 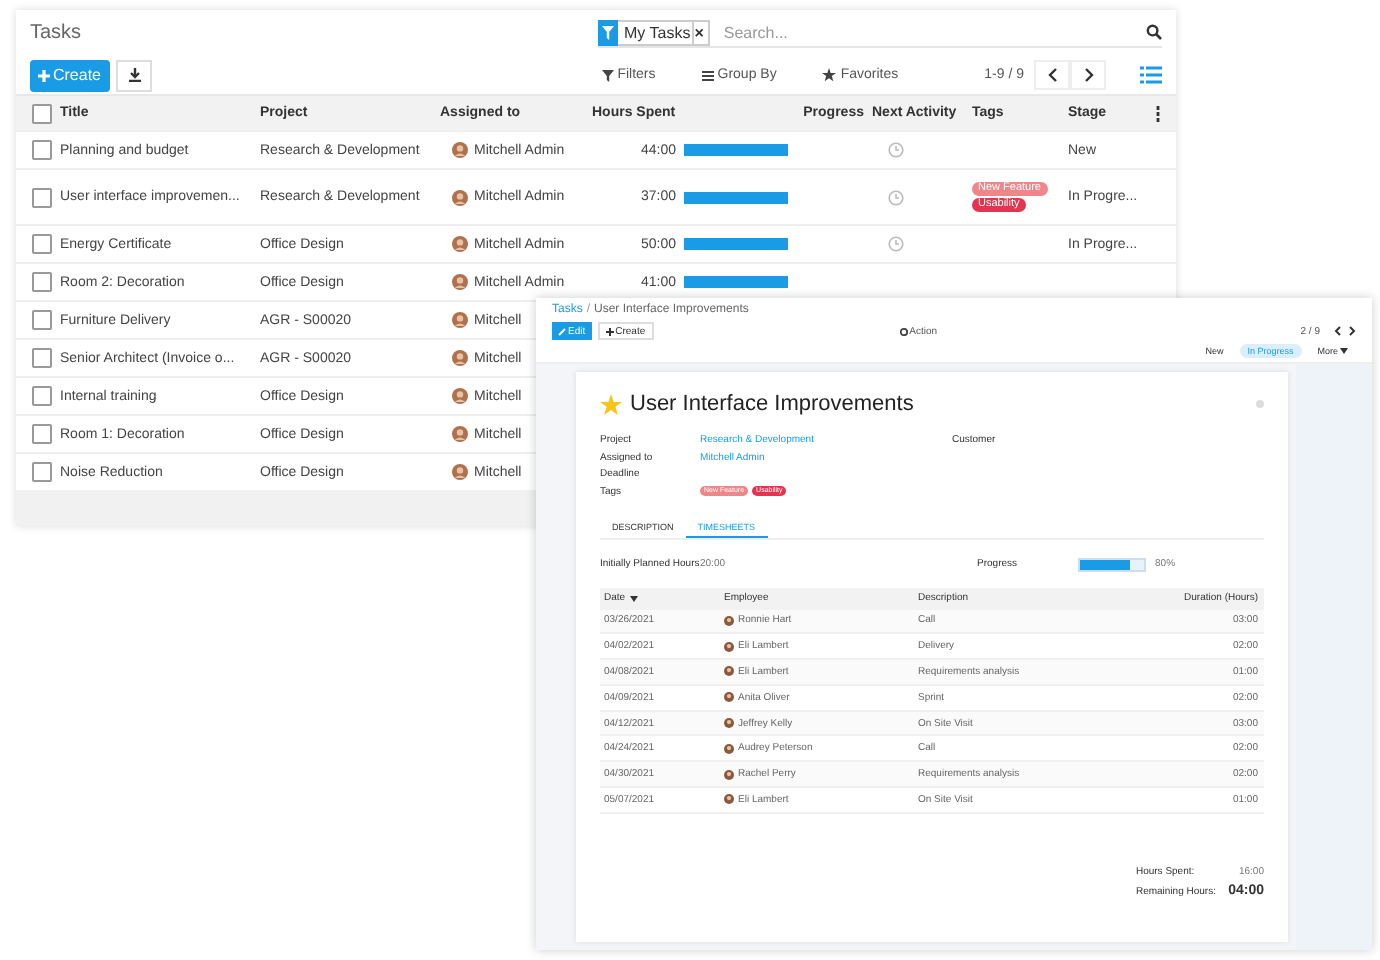 What do you see at coordinates (1260, 404) in the screenshot?
I see `dot-icon` at bounding box center [1260, 404].